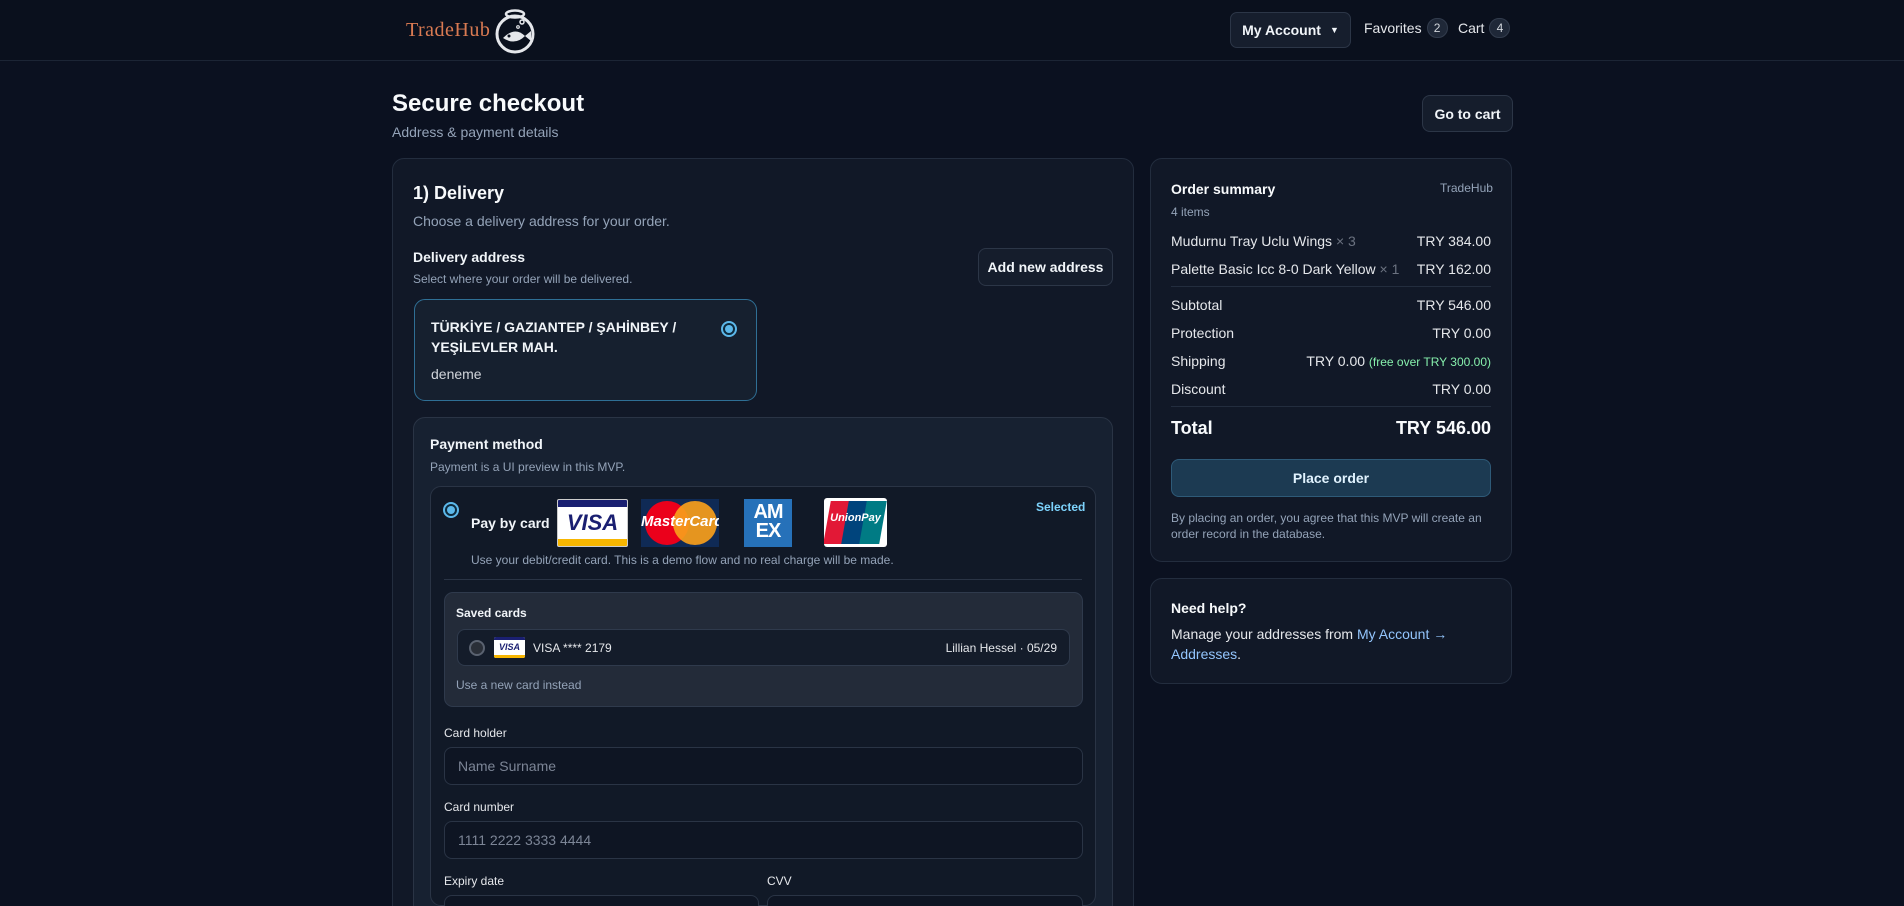 The image size is (1904, 906). What do you see at coordinates (494, 347) in the screenshot?
I see `address-line-2: YEŞİLEVLER MAH.` at bounding box center [494, 347].